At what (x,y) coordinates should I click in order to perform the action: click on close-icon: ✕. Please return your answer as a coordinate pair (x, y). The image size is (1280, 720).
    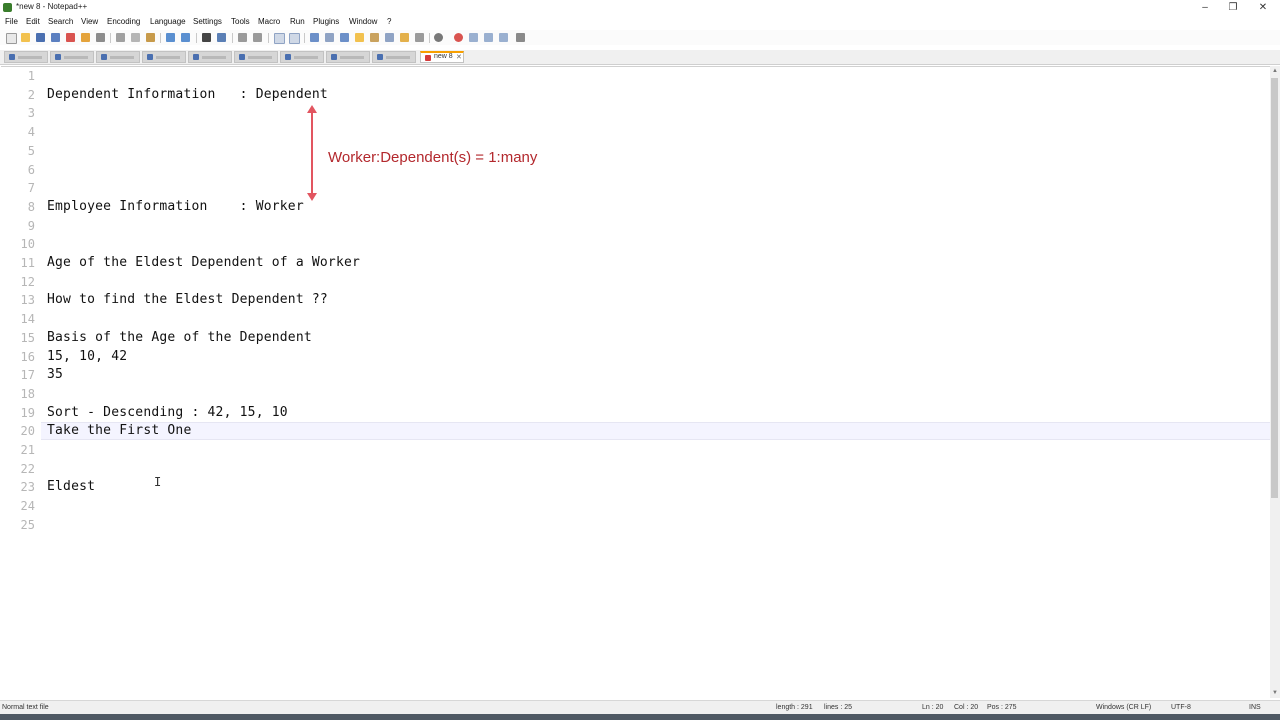
    Looking at the image, I should click on (459, 57).